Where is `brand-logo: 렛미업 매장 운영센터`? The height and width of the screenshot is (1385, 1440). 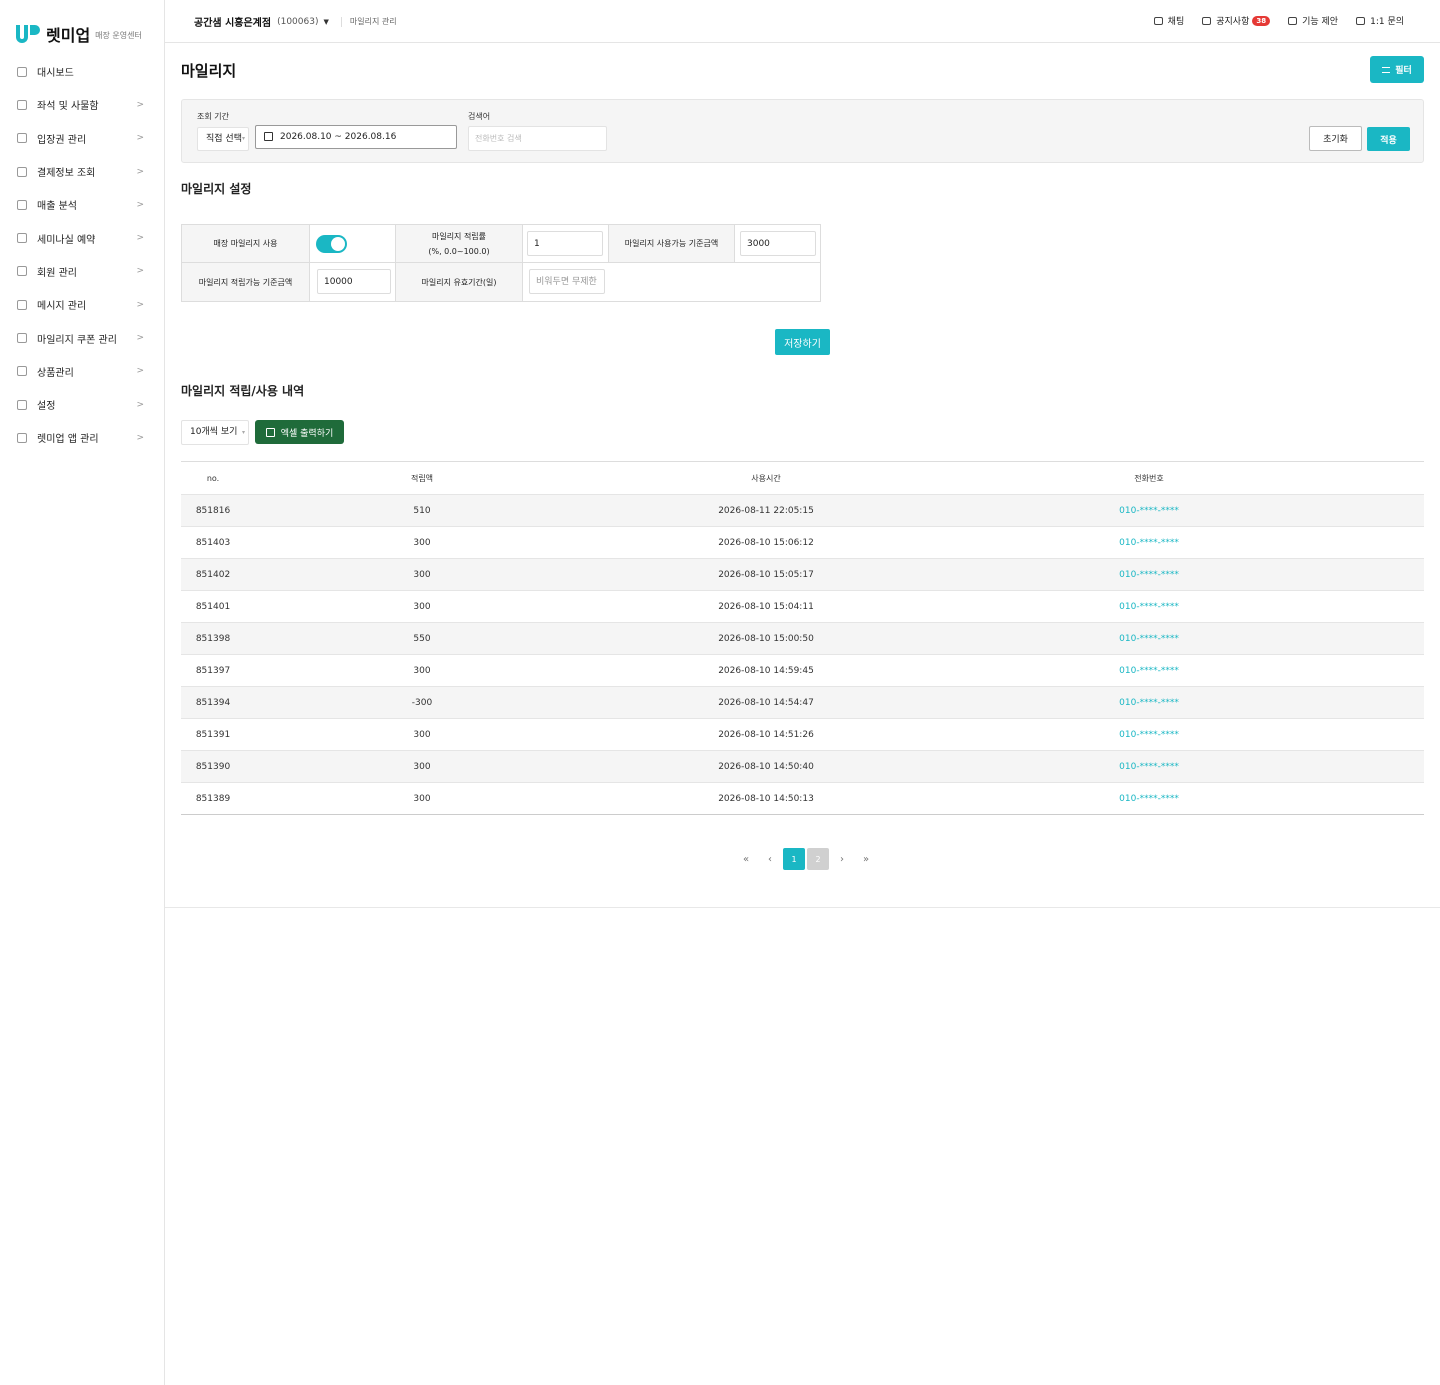 brand-logo: 렛미업 매장 운영센터 is located at coordinates (79, 34).